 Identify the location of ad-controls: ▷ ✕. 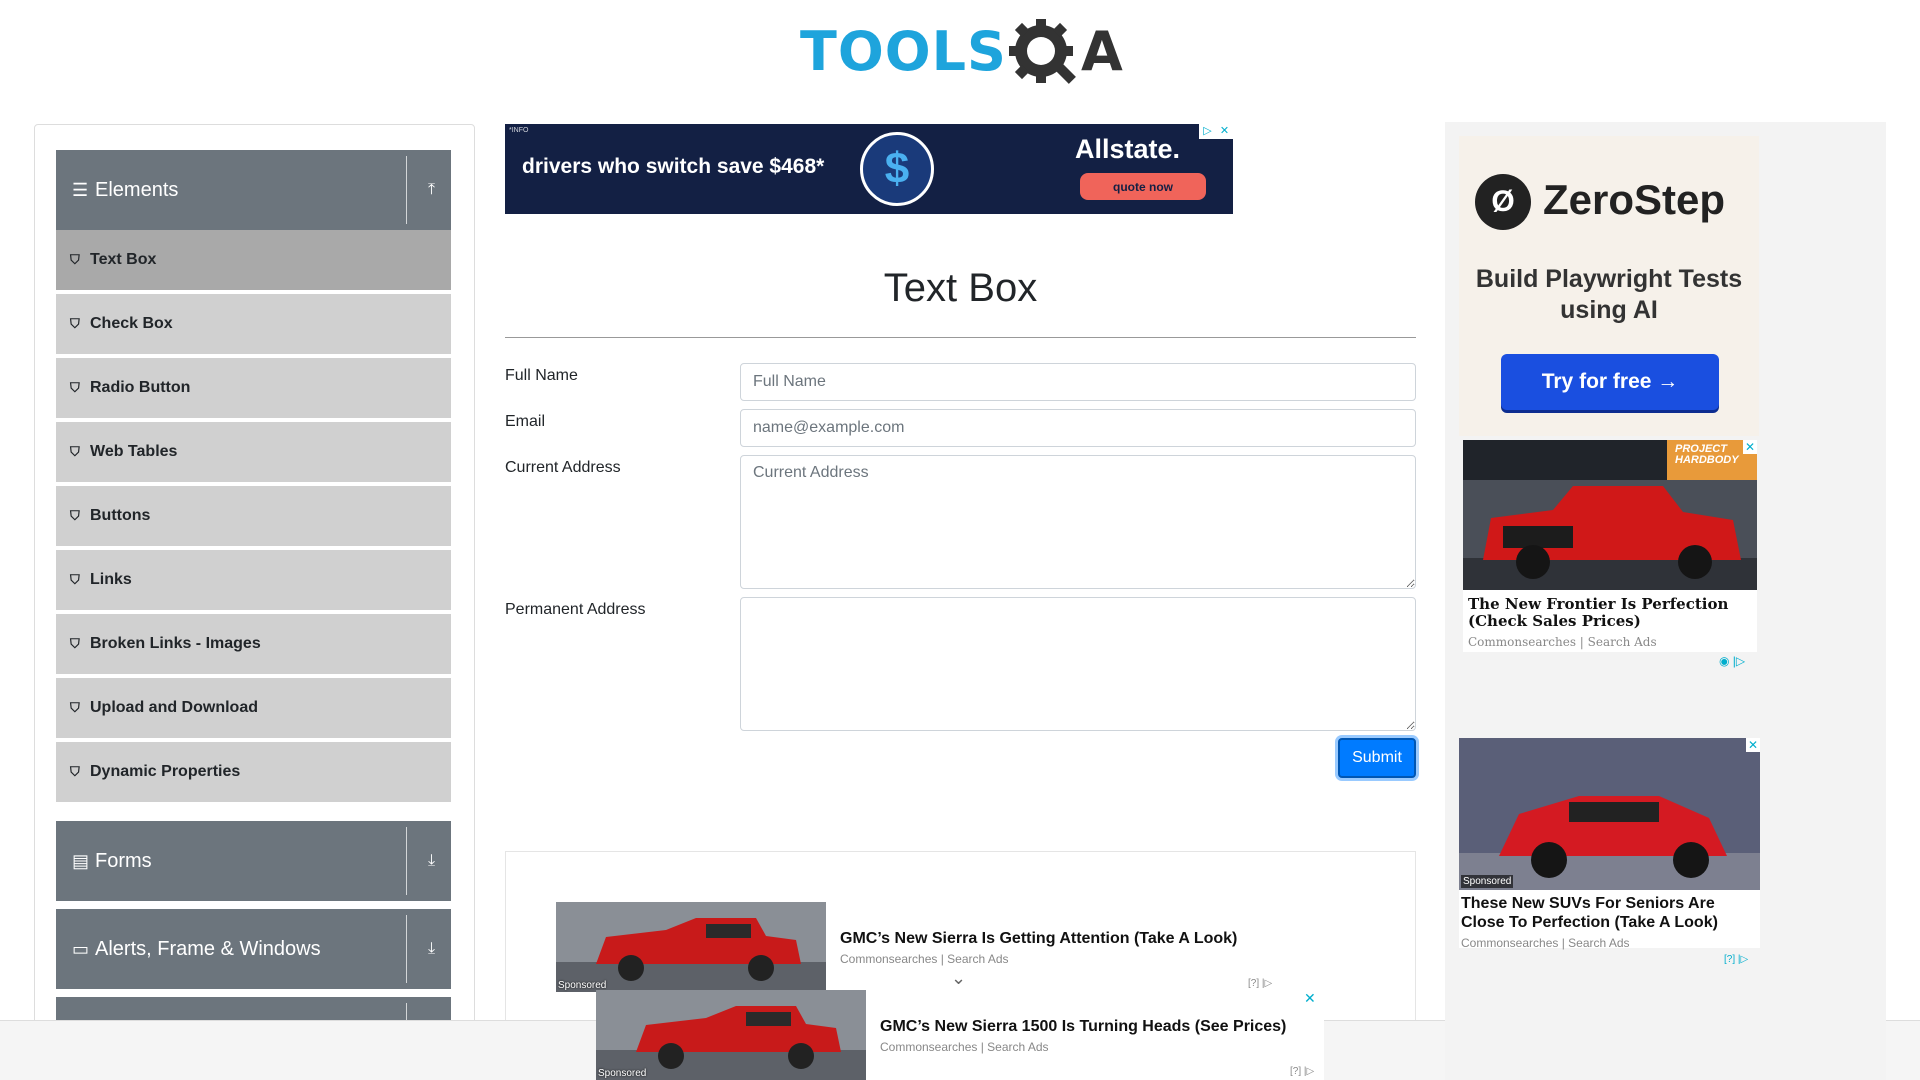
(1216, 131).